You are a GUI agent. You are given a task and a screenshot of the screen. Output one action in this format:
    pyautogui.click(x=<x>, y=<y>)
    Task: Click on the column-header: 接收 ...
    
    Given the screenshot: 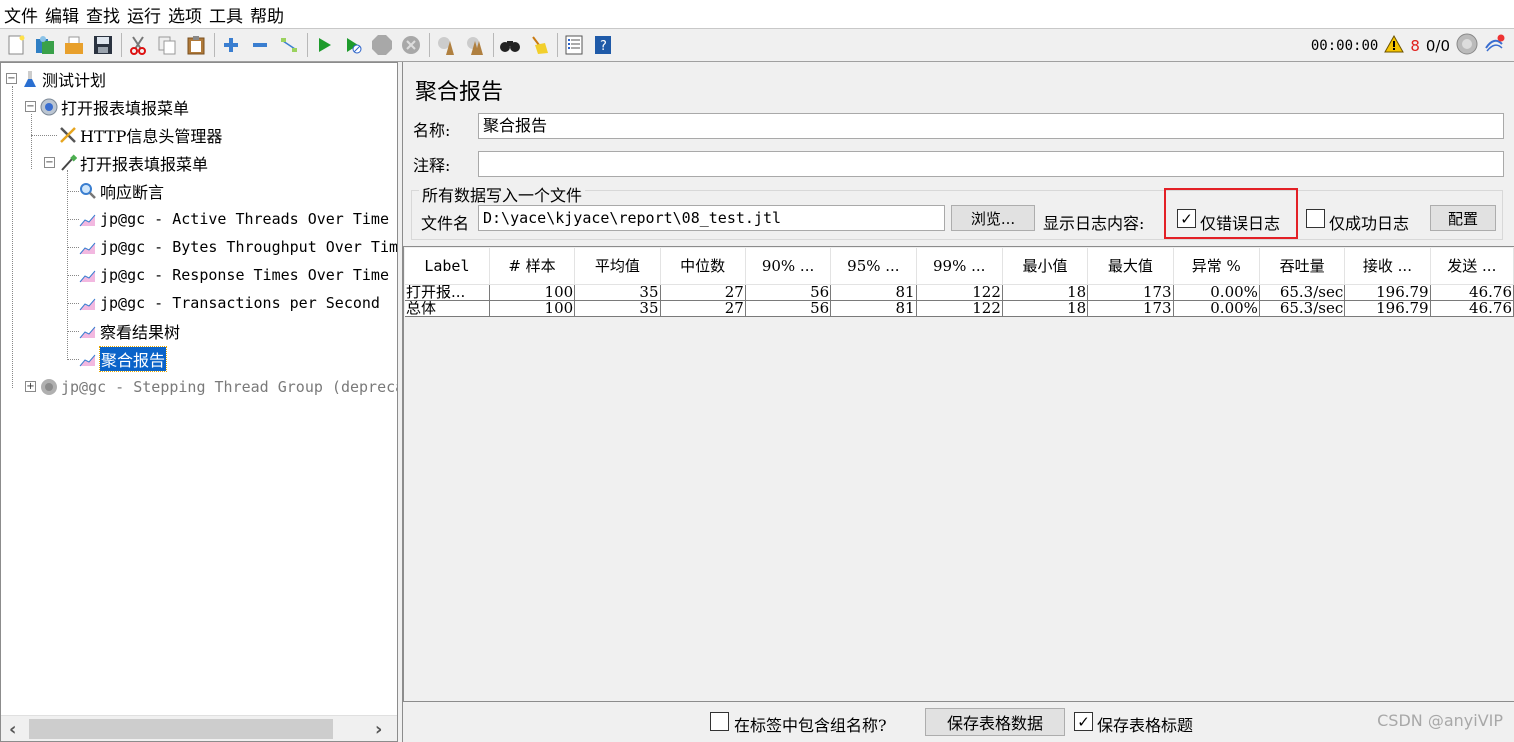 What is the action you would take?
    pyautogui.click(x=1387, y=266)
    